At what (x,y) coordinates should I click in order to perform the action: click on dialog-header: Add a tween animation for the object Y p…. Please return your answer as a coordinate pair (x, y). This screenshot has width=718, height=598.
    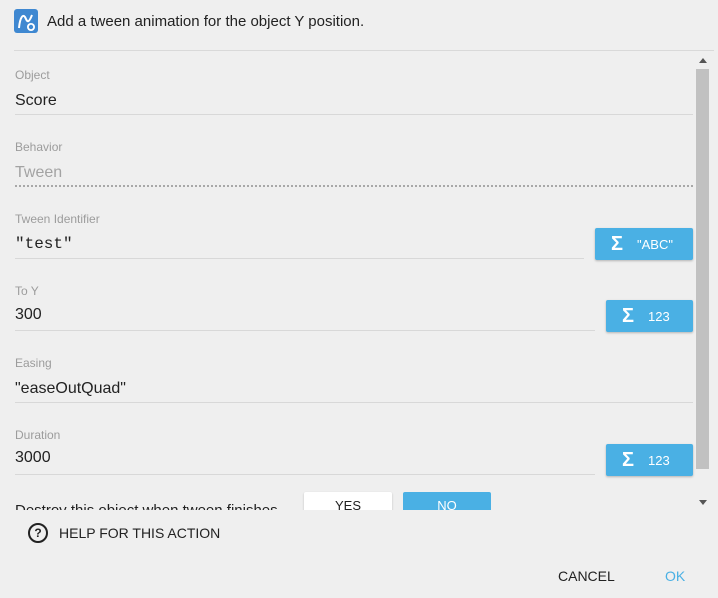
    Looking at the image, I should click on (359, 23).